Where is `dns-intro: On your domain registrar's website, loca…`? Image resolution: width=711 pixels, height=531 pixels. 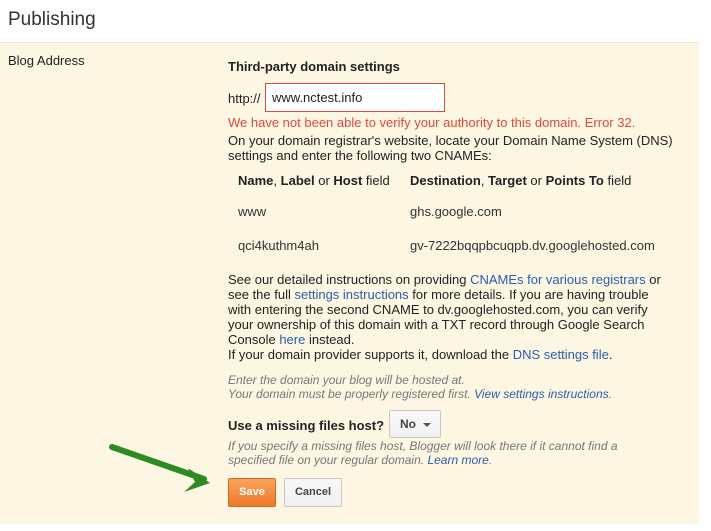 dns-intro: On your domain registrar's website, loca… is located at coordinates (450, 148).